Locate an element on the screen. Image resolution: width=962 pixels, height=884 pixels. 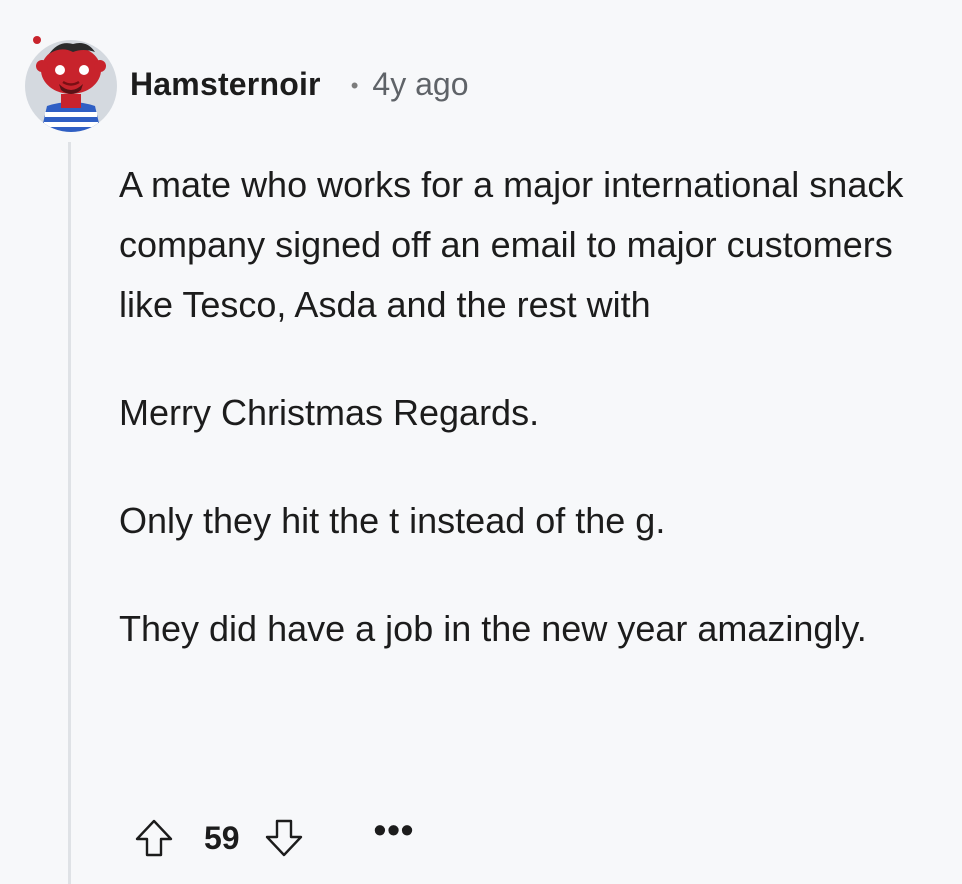
username-link: Hamsternoir is located at coordinates (225, 84).